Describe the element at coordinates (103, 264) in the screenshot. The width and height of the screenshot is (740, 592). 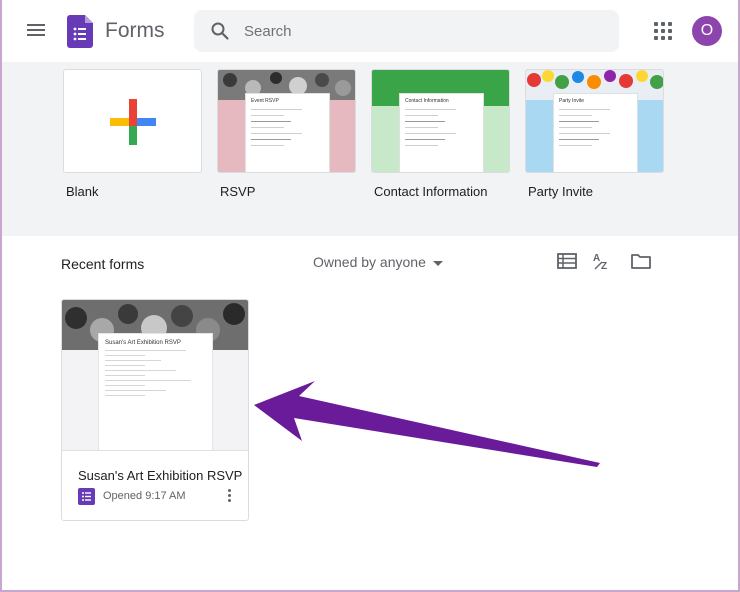
I see `recent-forms-title: Recent forms` at that location.